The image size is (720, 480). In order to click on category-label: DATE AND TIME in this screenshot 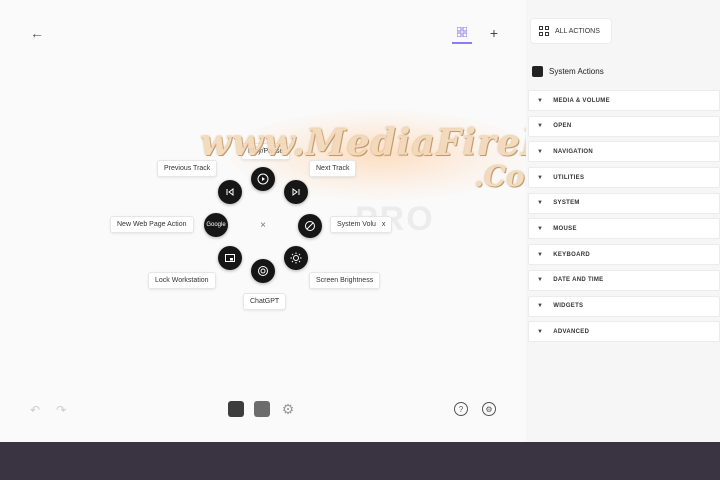, I will do `click(578, 280)`.